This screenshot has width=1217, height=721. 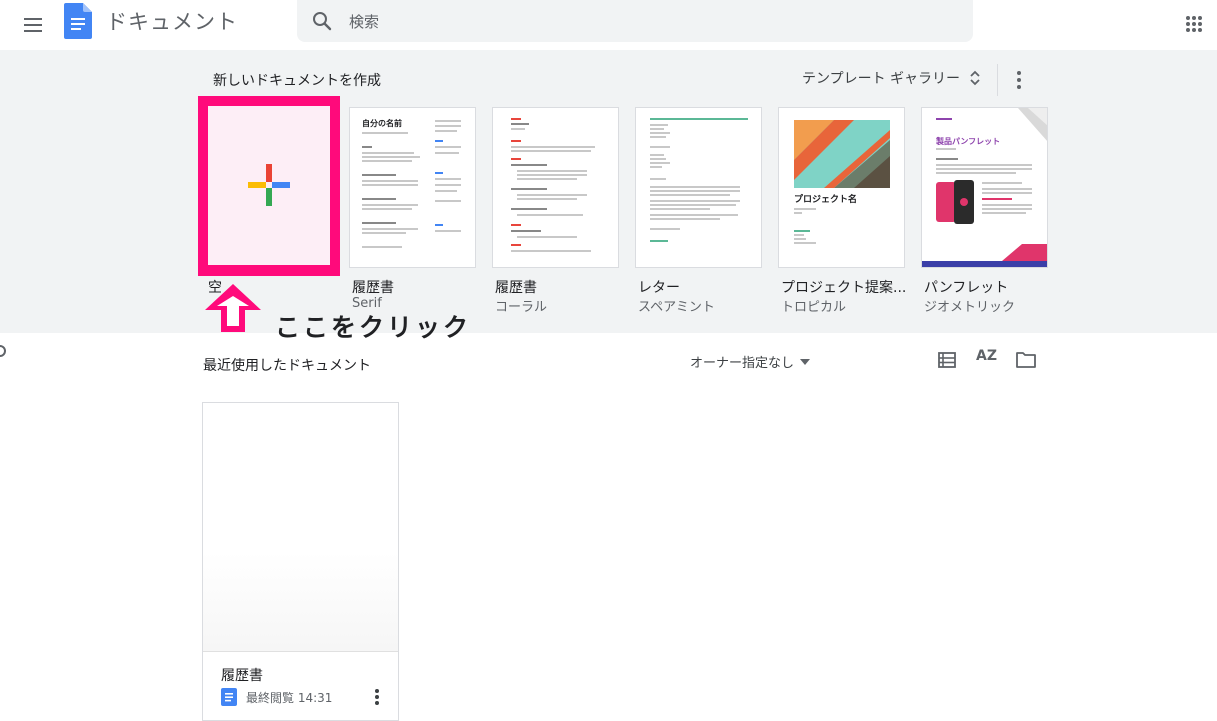 What do you see at coordinates (966, 287) in the screenshot?
I see `template-name: パンフレット` at bounding box center [966, 287].